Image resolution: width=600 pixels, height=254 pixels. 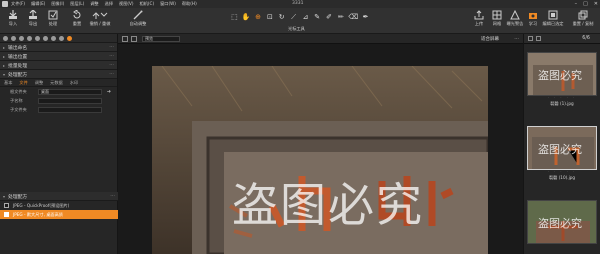 What do you see at coordinates (320, 39) in the screenshot?
I see `viewer-toolbar: 预览 适合屏幕 ···` at bounding box center [320, 39].